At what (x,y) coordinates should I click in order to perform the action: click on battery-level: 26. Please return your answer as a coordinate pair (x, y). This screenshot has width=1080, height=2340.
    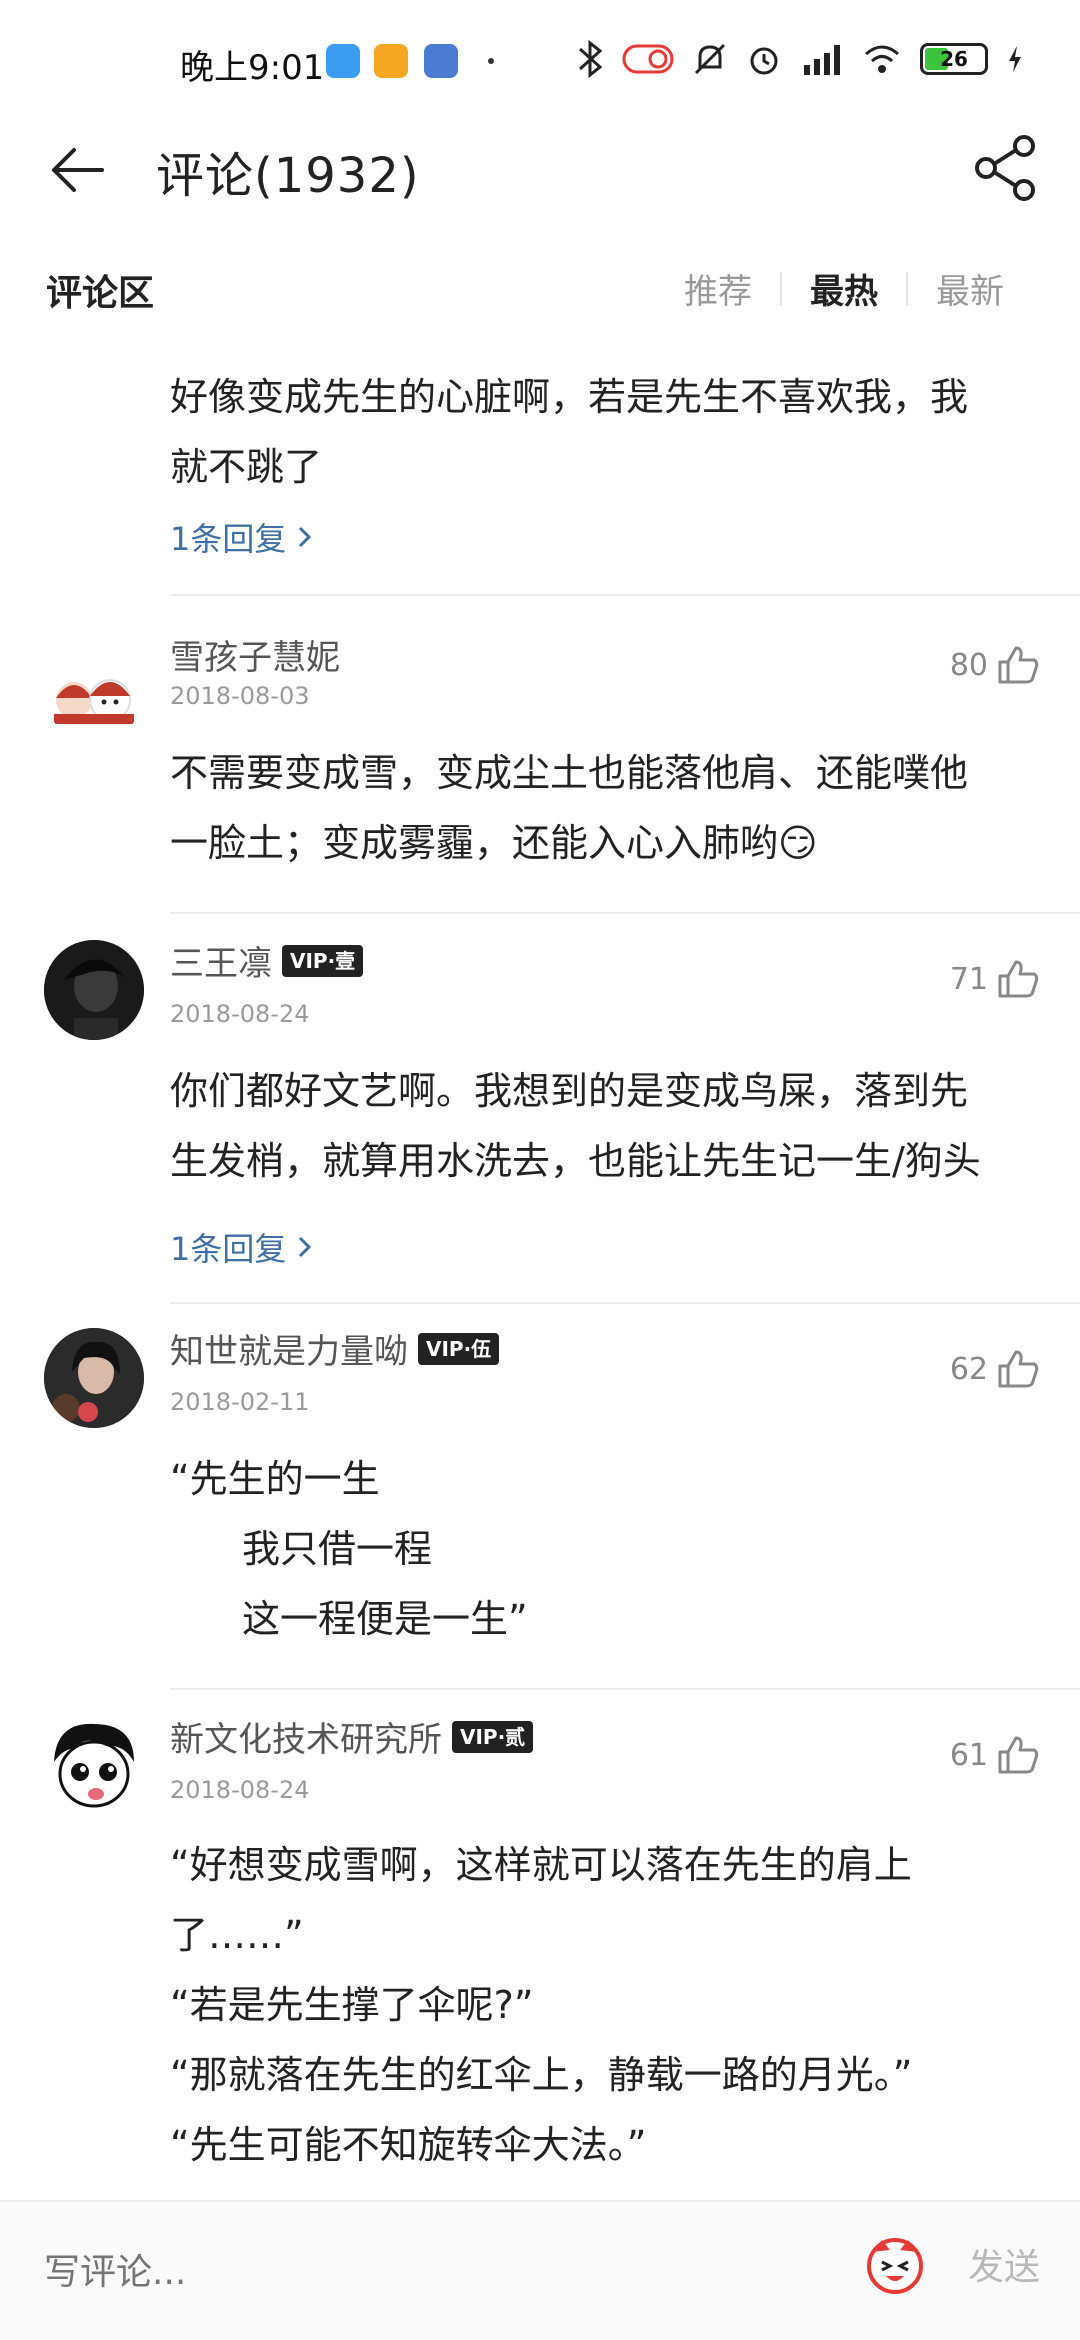
    Looking at the image, I should click on (954, 59).